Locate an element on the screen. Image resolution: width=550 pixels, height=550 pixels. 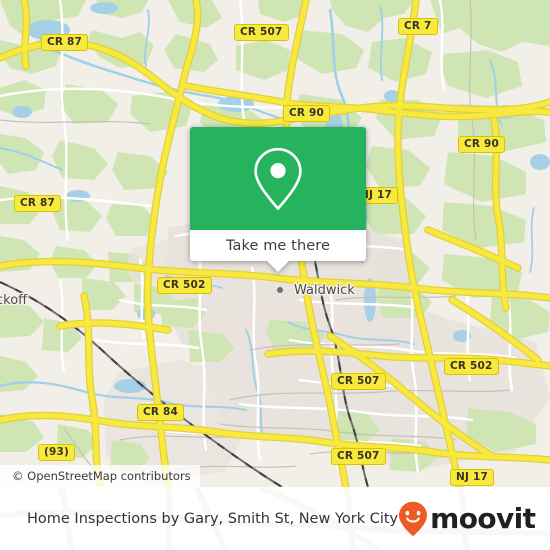
popup-image-area is located at coordinates (278, 178).